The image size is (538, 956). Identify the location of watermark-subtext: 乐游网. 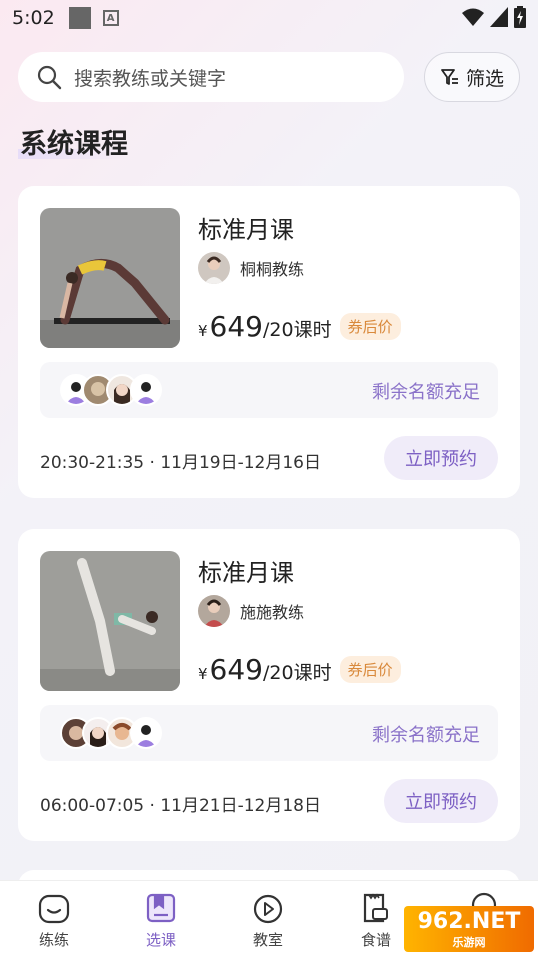
(469, 942).